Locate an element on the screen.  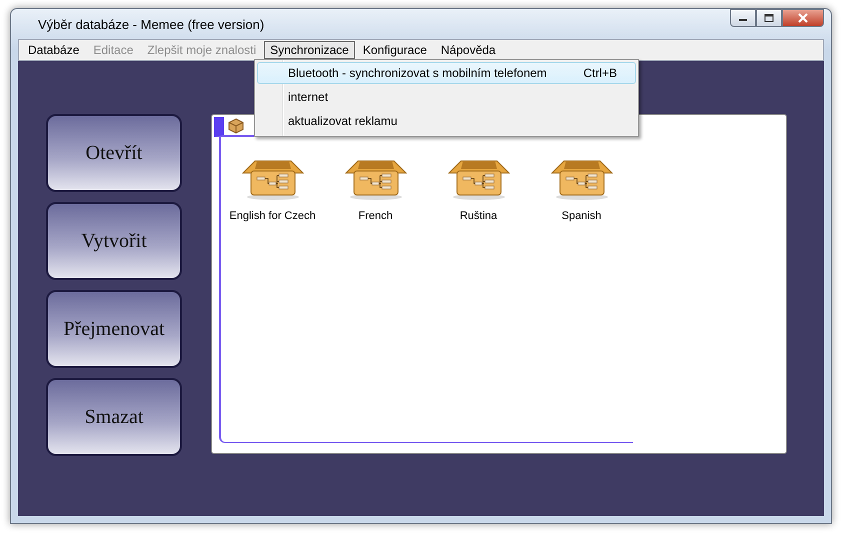
maximize-icon is located at coordinates (769, 18).